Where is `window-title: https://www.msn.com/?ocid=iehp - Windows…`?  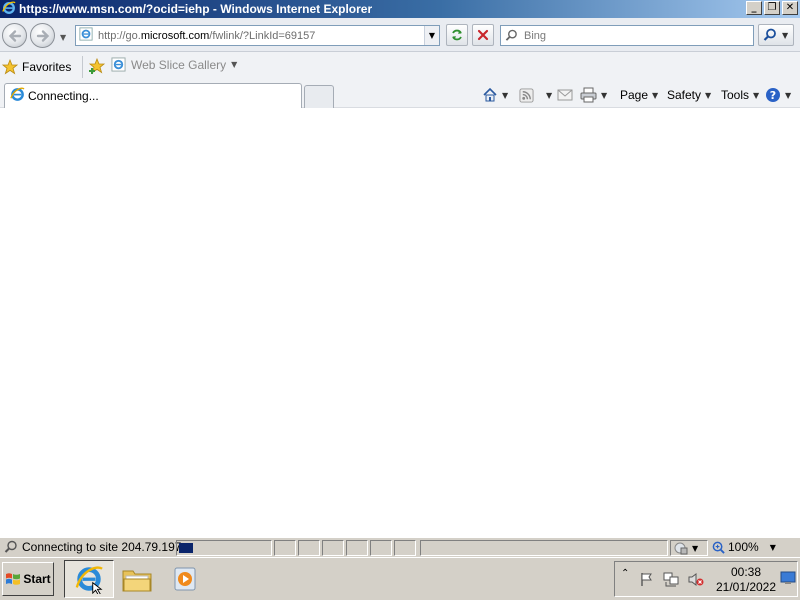 window-title: https://www.msn.com/?ocid=iehp - Windows… is located at coordinates (196, 9).